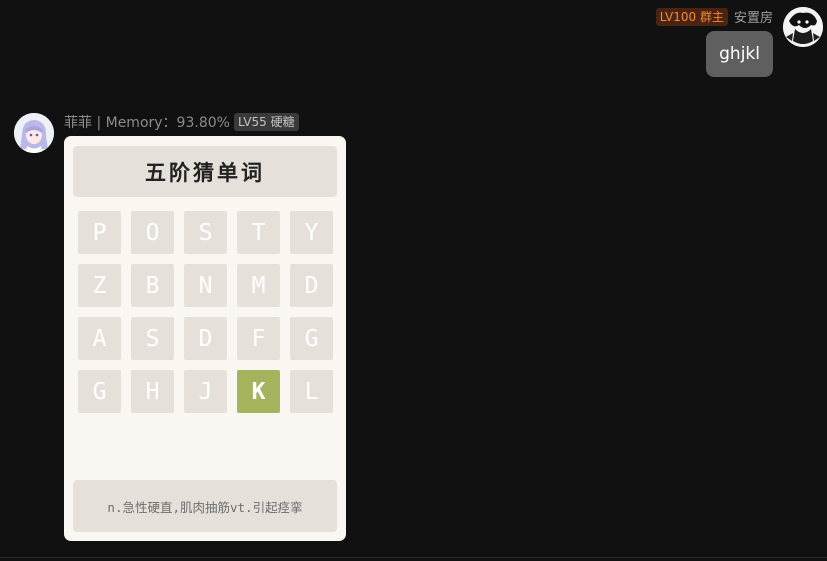 This screenshot has width=827, height=561. Describe the element at coordinates (258, 285) in the screenshot. I see `letter-tile: M` at that location.